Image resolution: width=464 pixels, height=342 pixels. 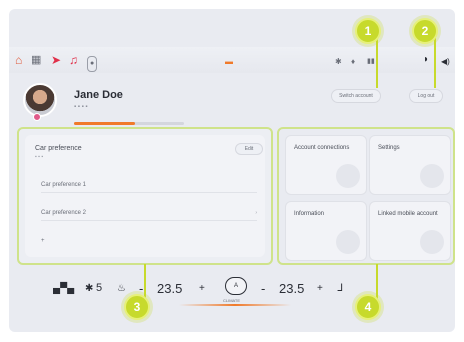 What do you see at coordinates (410, 231) in the screenshot?
I see `linked-mobile-account-tile: Linked mobile account` at bounding box center [410, 231].